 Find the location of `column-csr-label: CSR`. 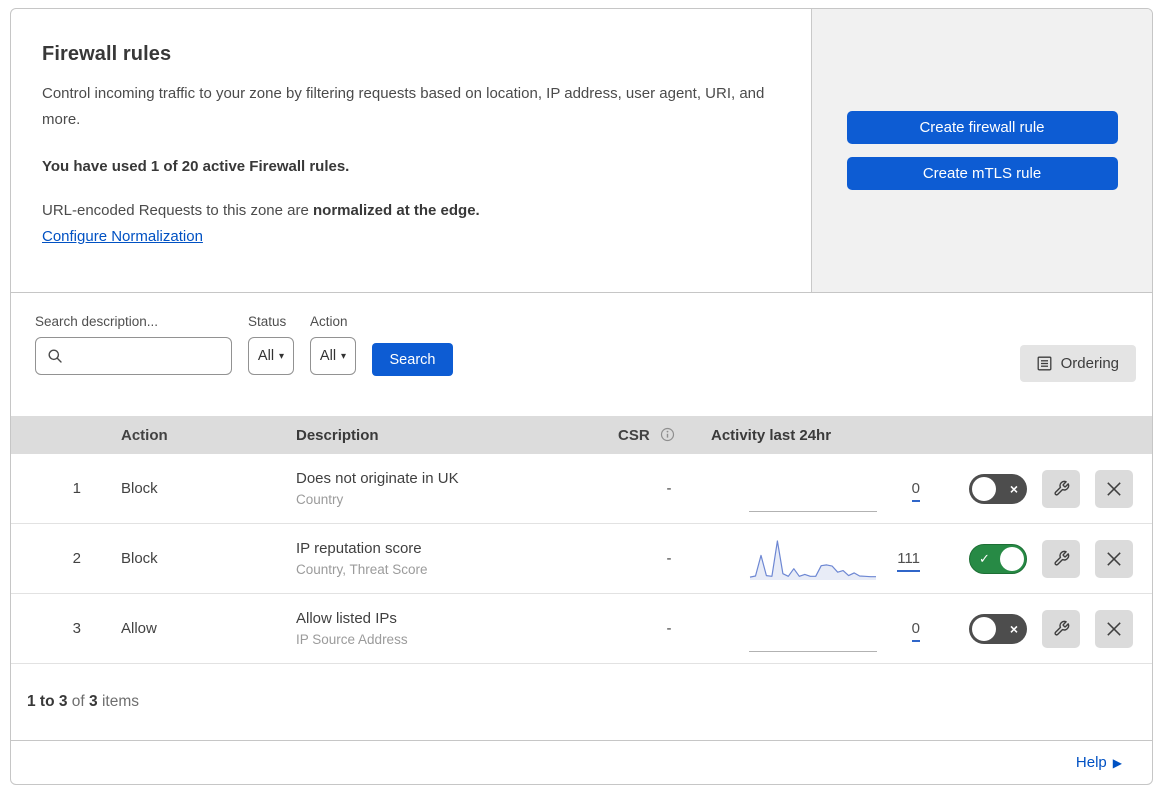

column-csr-label: CSR is located at coordinates (634, 435).